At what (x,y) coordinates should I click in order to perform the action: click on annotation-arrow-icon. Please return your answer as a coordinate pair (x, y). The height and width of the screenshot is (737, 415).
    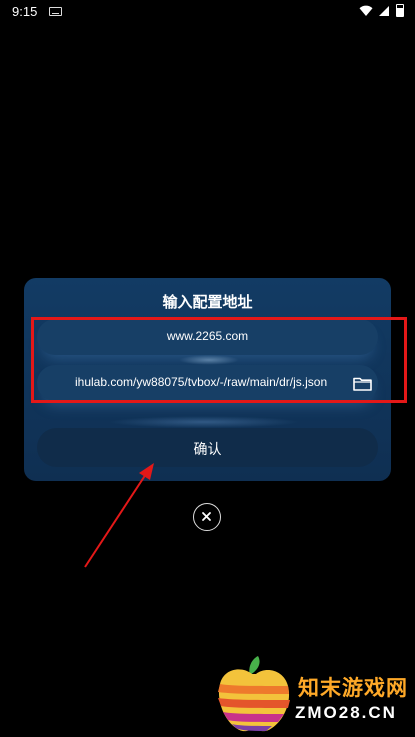
    Looking at the image, I should click on (119, 515).